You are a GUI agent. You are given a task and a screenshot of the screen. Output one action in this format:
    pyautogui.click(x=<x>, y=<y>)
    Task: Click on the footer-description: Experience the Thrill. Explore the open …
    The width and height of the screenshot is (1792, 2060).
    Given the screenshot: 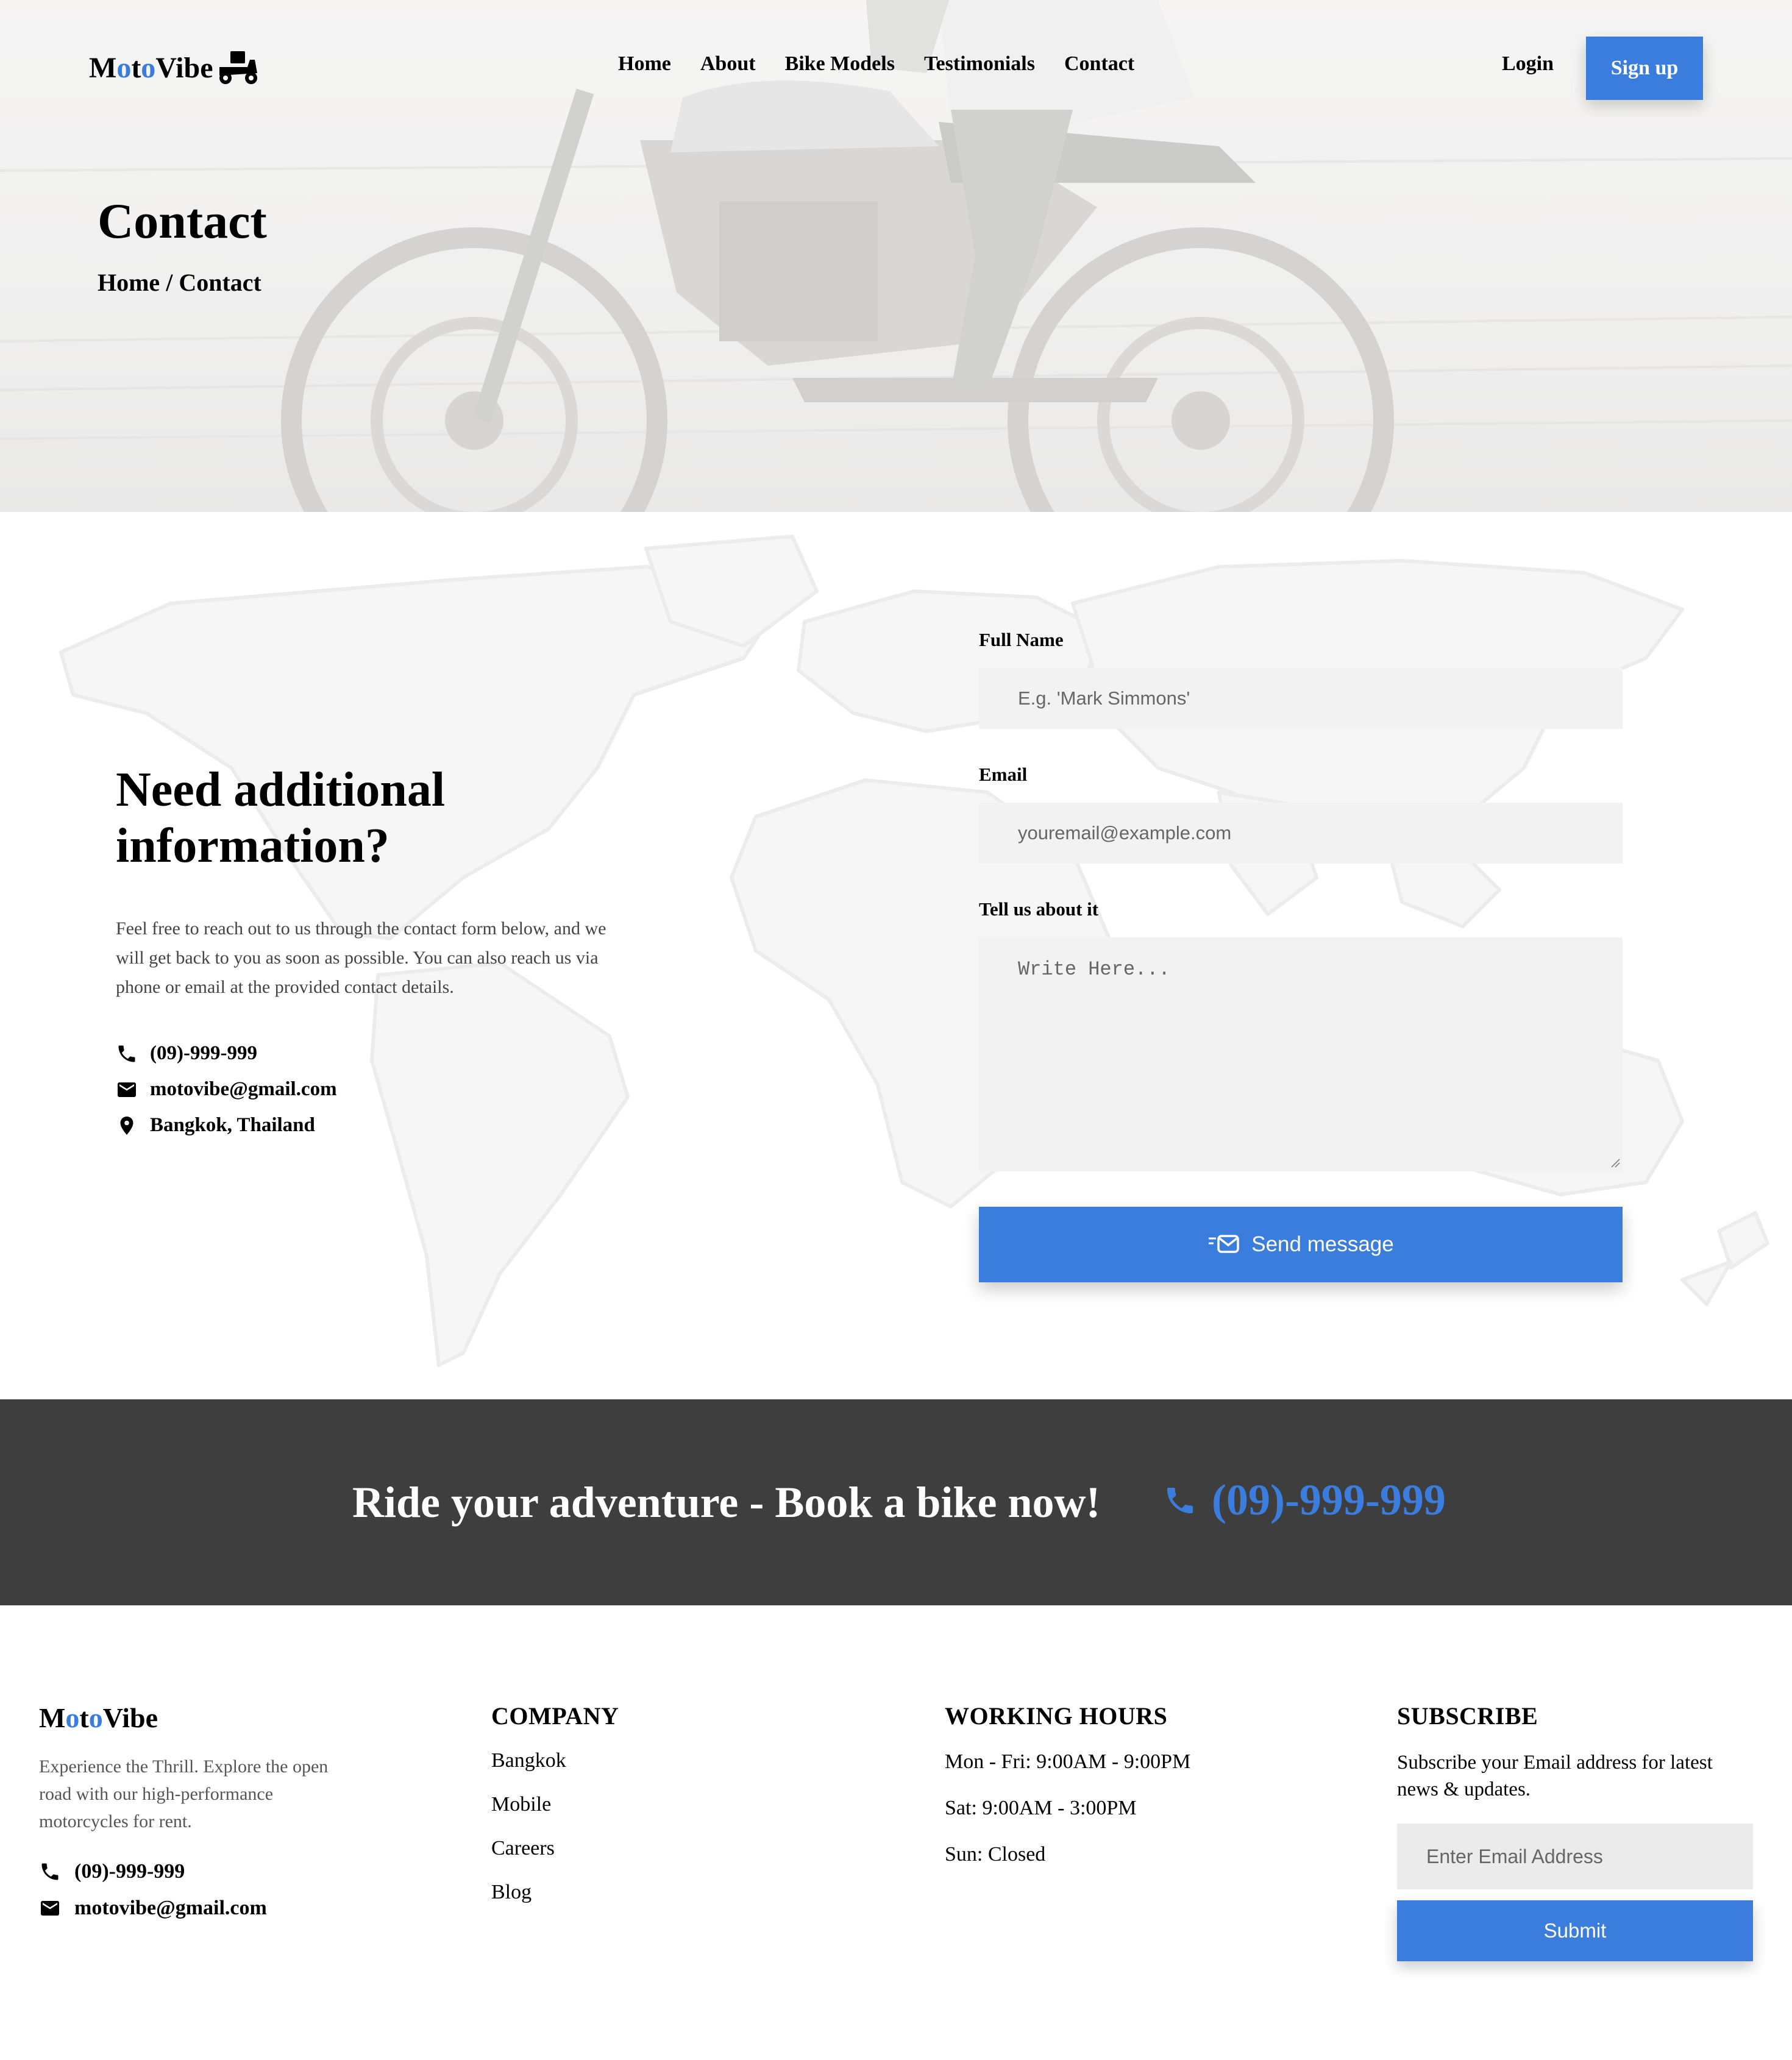 What is the action you would take?
    pyautogui.click(x=184, y=1793)
    